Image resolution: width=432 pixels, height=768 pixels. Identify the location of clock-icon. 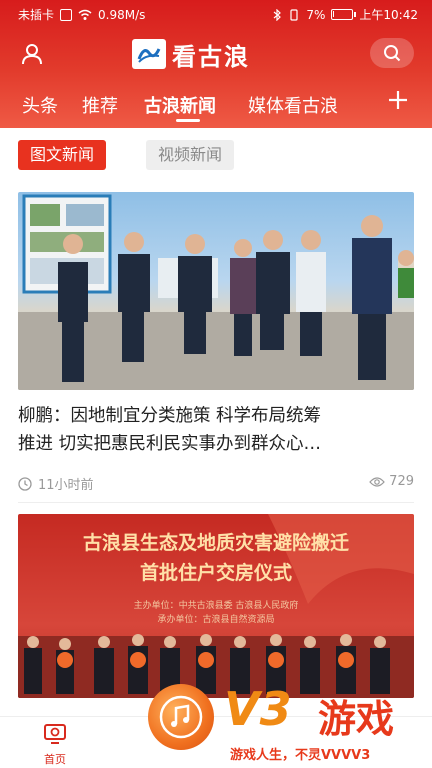
(25, 483).